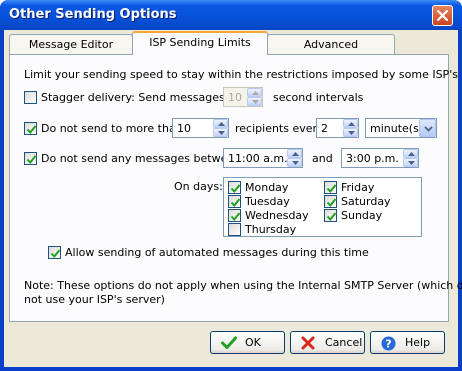 The image size is (462, 371). I want to click on limit-recipients-label: Do not send to more than, so click(112, 128).